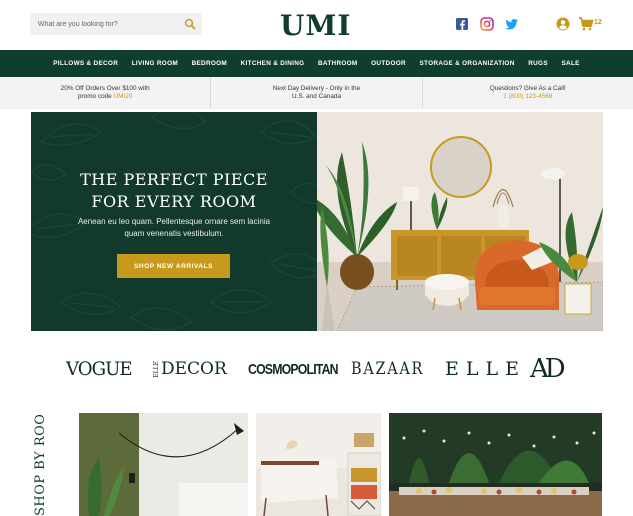 Image resolution: width=633 pixels, height=516 pixels. I want to click on logo-elle-decor-text: DECOR, so click(194, 369).